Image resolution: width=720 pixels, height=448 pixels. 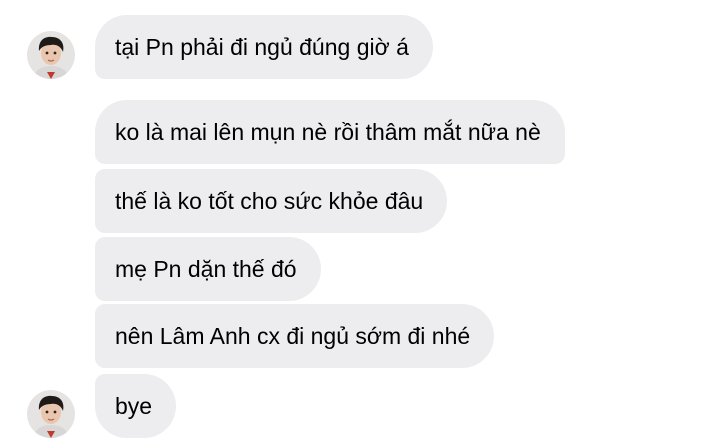 What do you see at coordinates (136, 406) in the screenshot?
I see `message-bubble: bye` at bounding box center [136, 406].